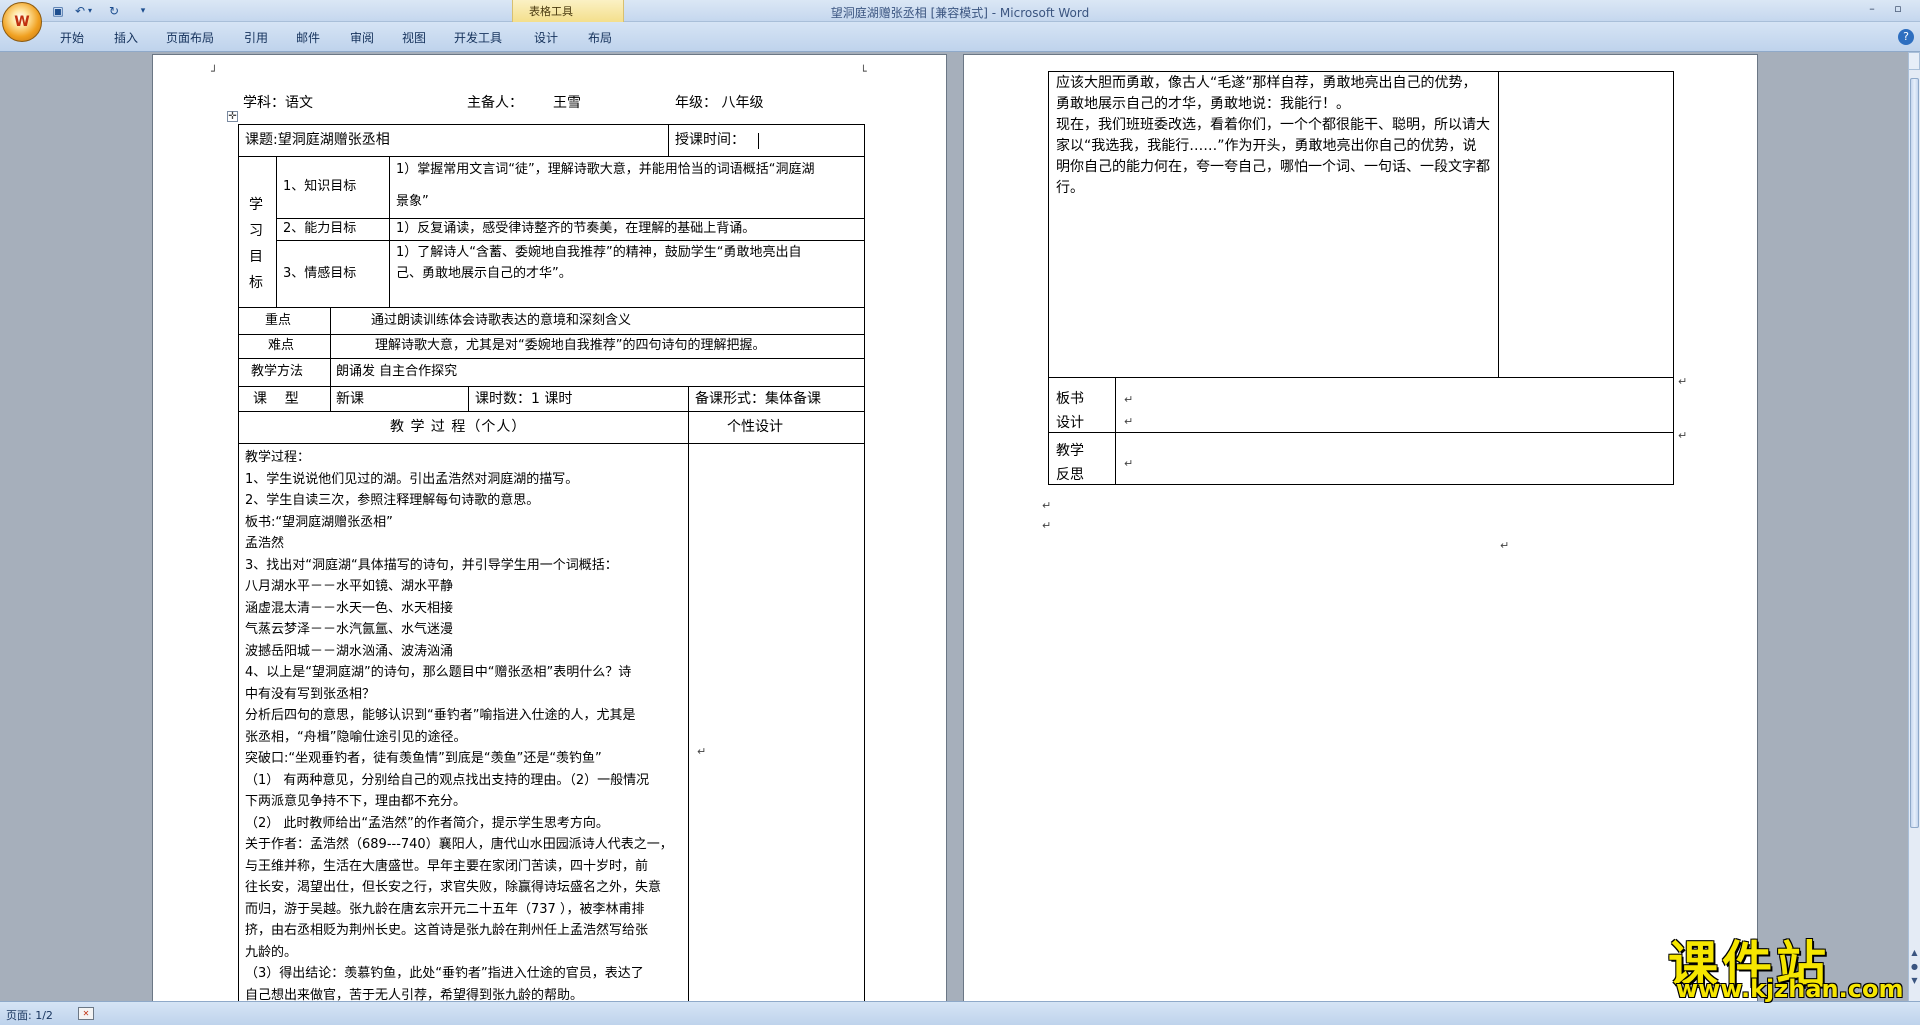 The width and height of the screenshot is (1920, 1025). What do you see at coordinates (362, 37) in the screenshot?
I see `tab-review: 审阅` at bounding box center [362, 37].